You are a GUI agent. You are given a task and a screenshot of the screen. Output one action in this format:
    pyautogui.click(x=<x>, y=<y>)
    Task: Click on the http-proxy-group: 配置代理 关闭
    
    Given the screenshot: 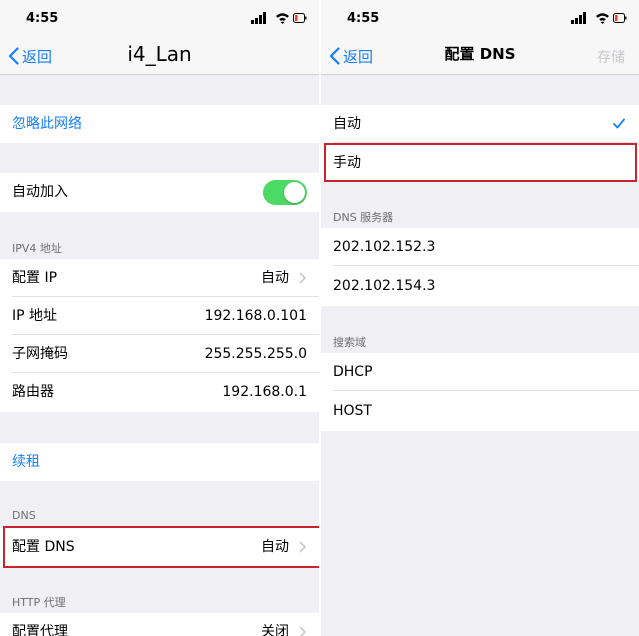 What is the action you would take?
    pyautogui.click(x=159, y=624)
    